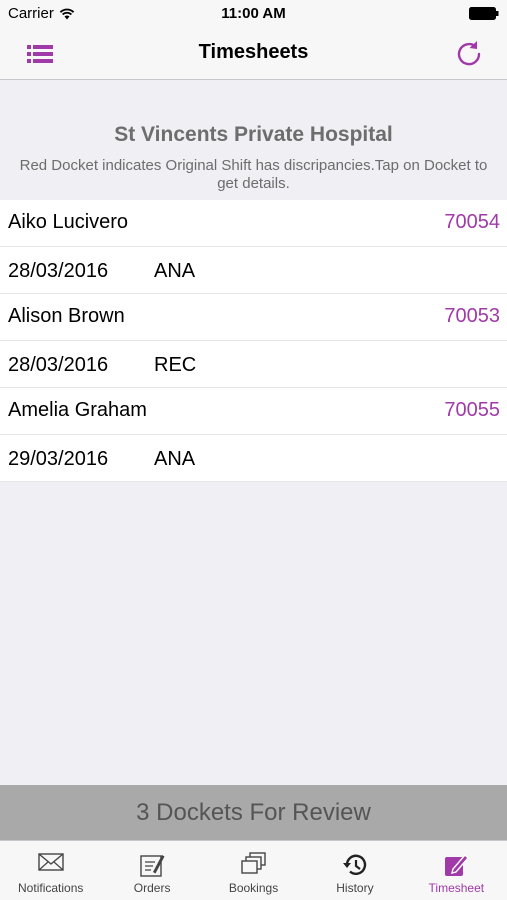  Describe the element at coordinates (355, 888) in the screenshot. I see `tab-label: History` at that location.